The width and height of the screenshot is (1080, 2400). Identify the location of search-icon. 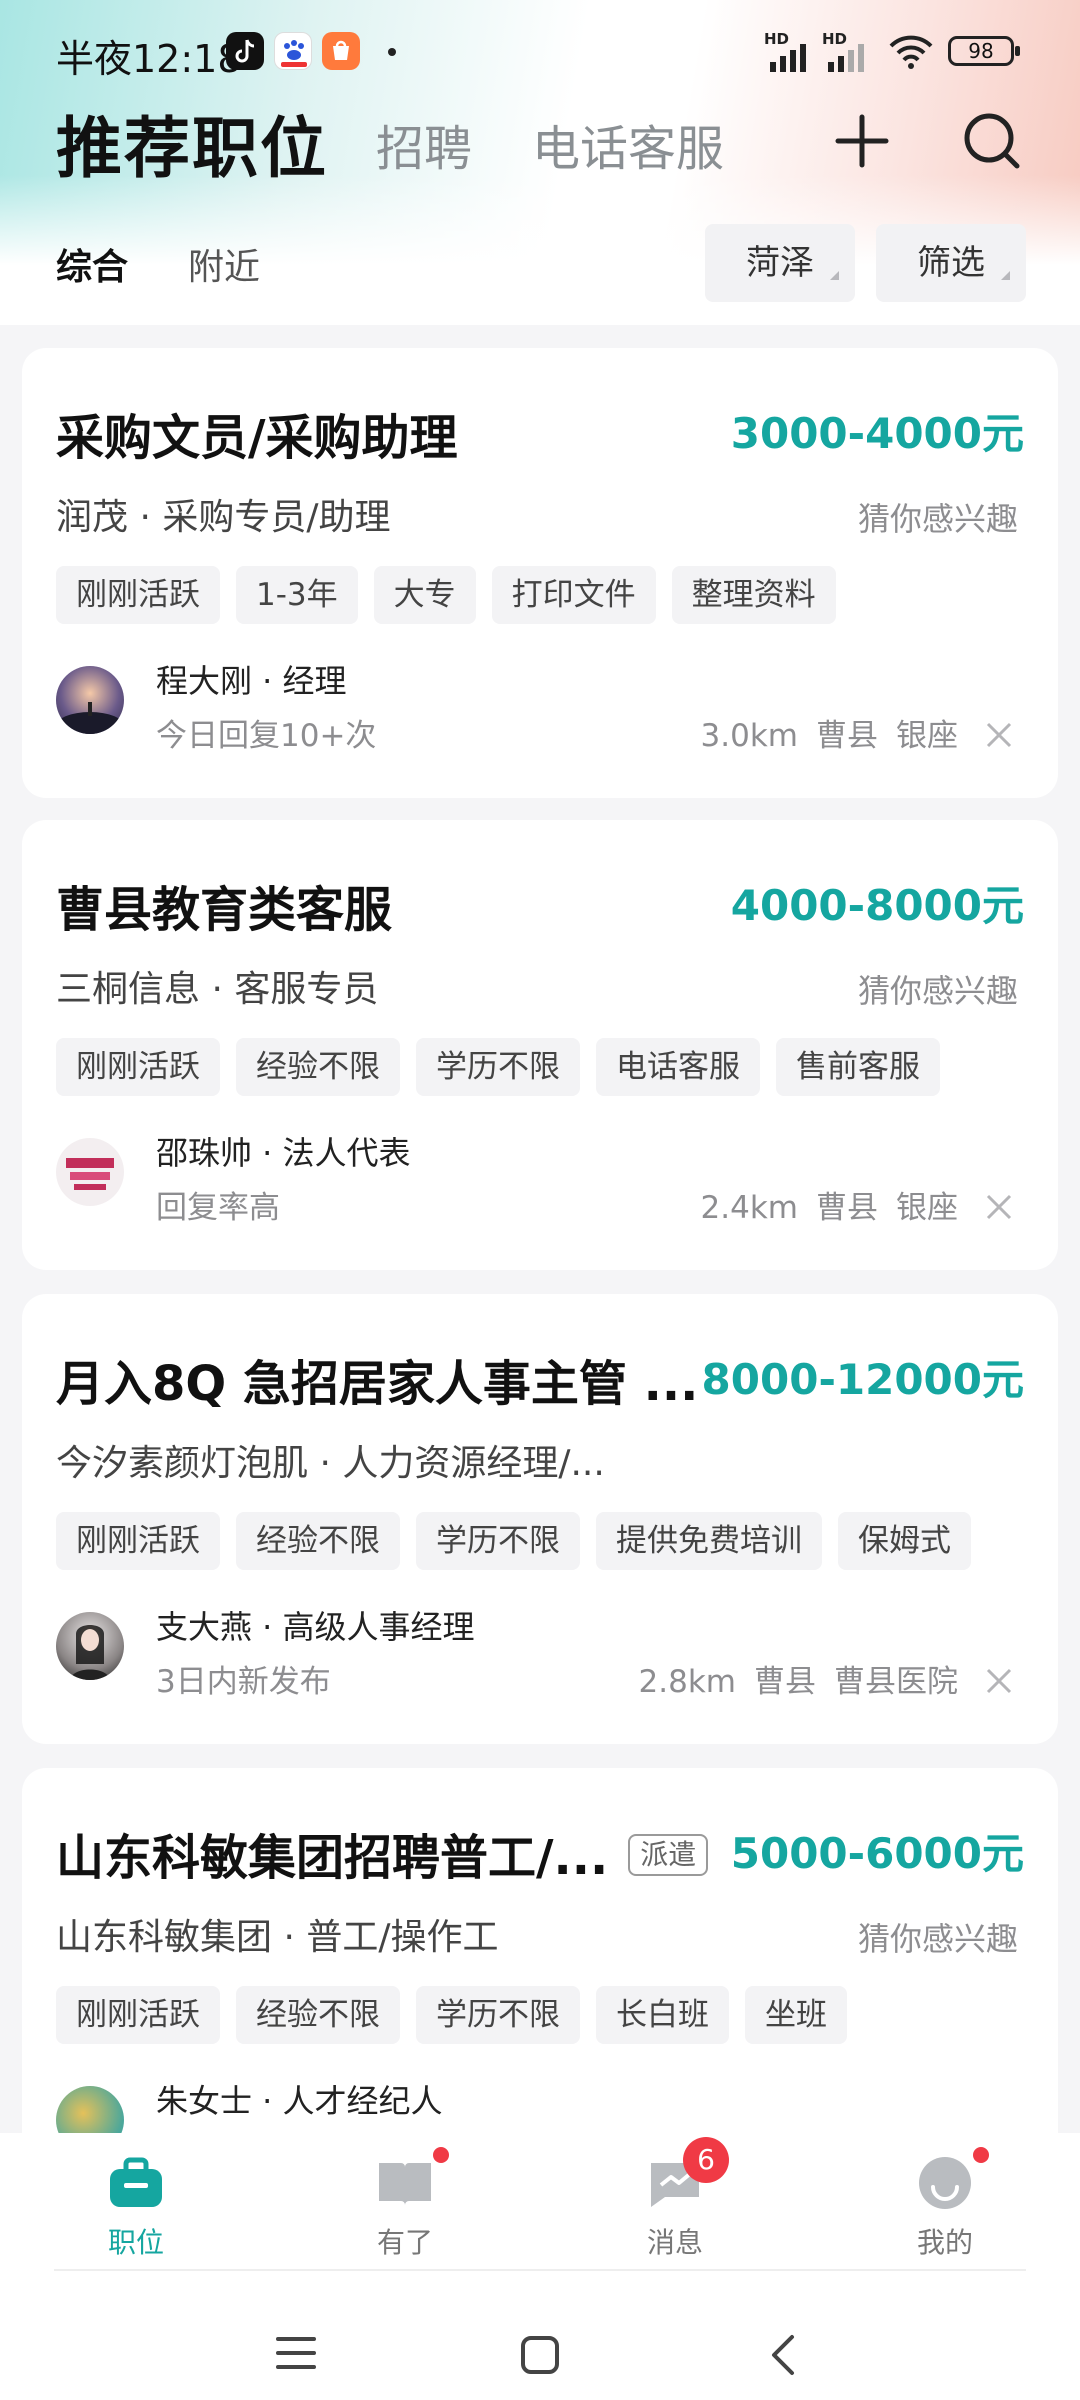
(992, 141).